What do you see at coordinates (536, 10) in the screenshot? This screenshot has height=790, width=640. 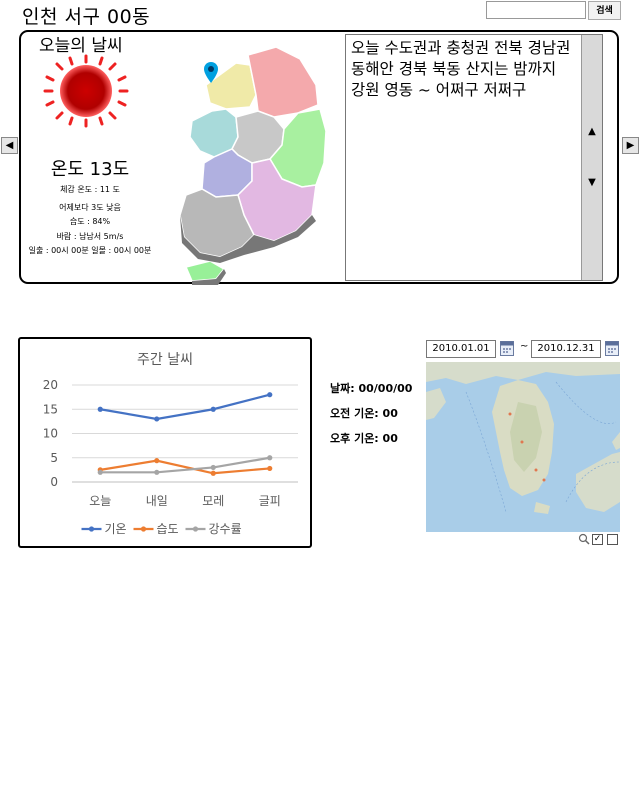 I see `search-input` at bounding box center [536, 10].